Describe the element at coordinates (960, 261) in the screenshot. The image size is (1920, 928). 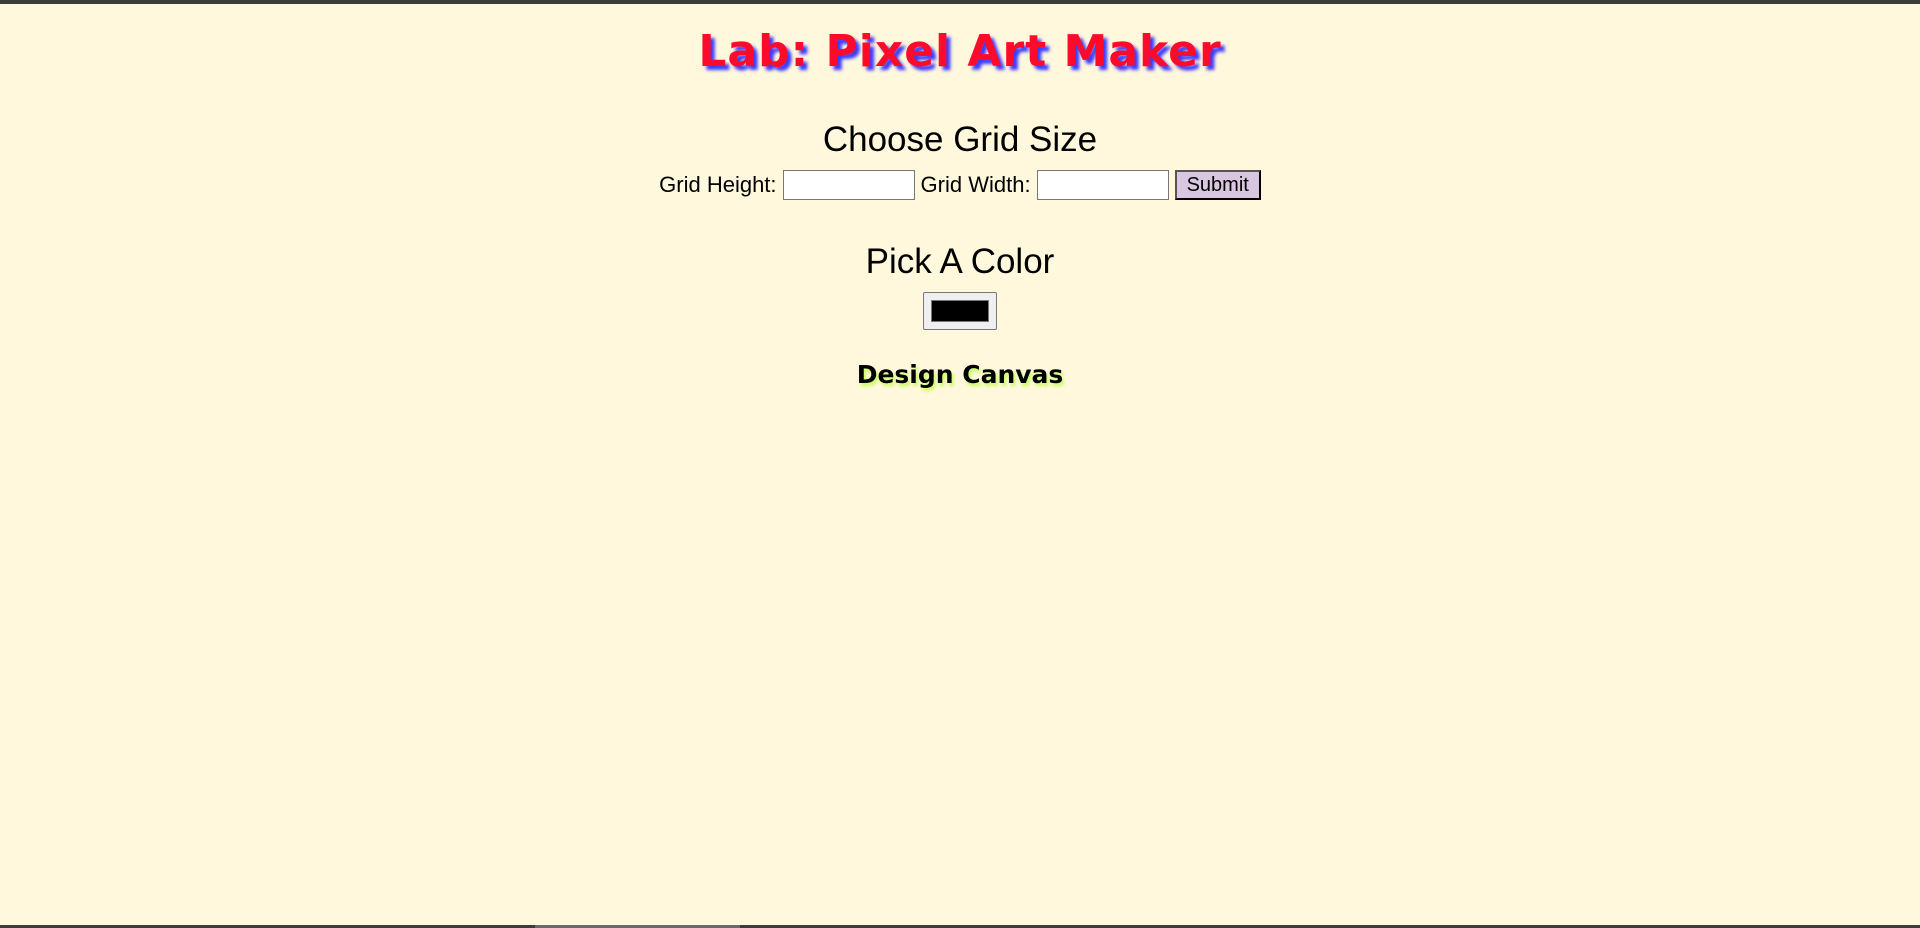
I see `pick-color-heading: Pick A Color` at that location.